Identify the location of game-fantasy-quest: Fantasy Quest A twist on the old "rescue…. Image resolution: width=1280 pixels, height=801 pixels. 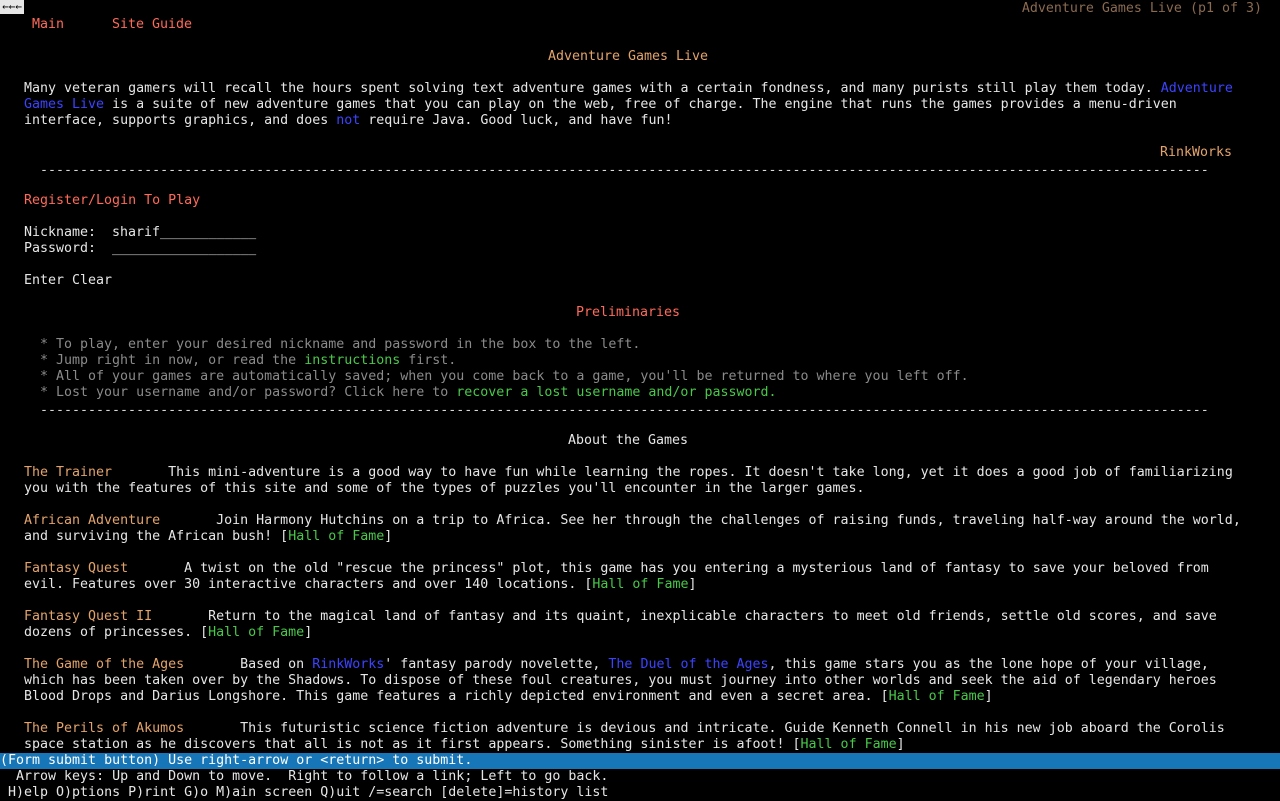
(634, 577).